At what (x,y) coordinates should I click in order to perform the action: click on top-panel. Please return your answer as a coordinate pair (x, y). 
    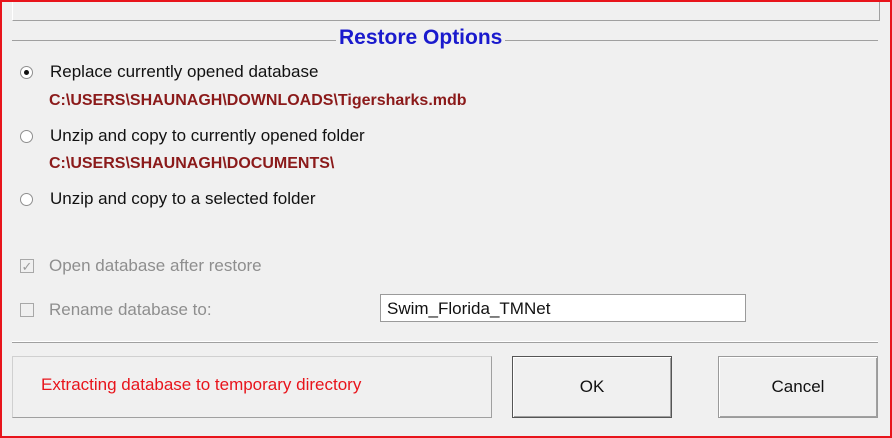
    Looking at the image, I should click on (446, 11).